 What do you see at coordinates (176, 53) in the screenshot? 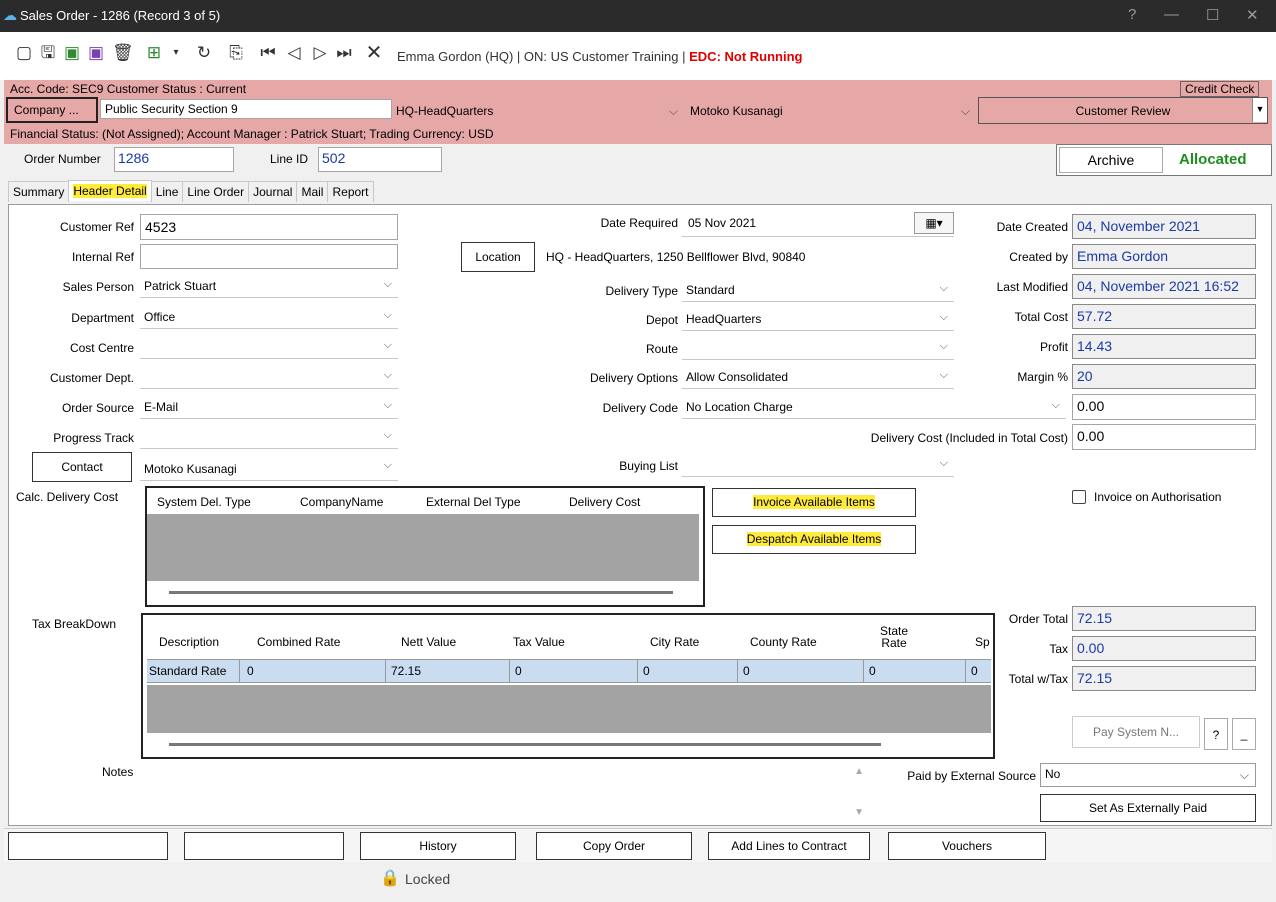
I see `dropdown-arrow-icon: ▾` at bounding box center [176, 53].